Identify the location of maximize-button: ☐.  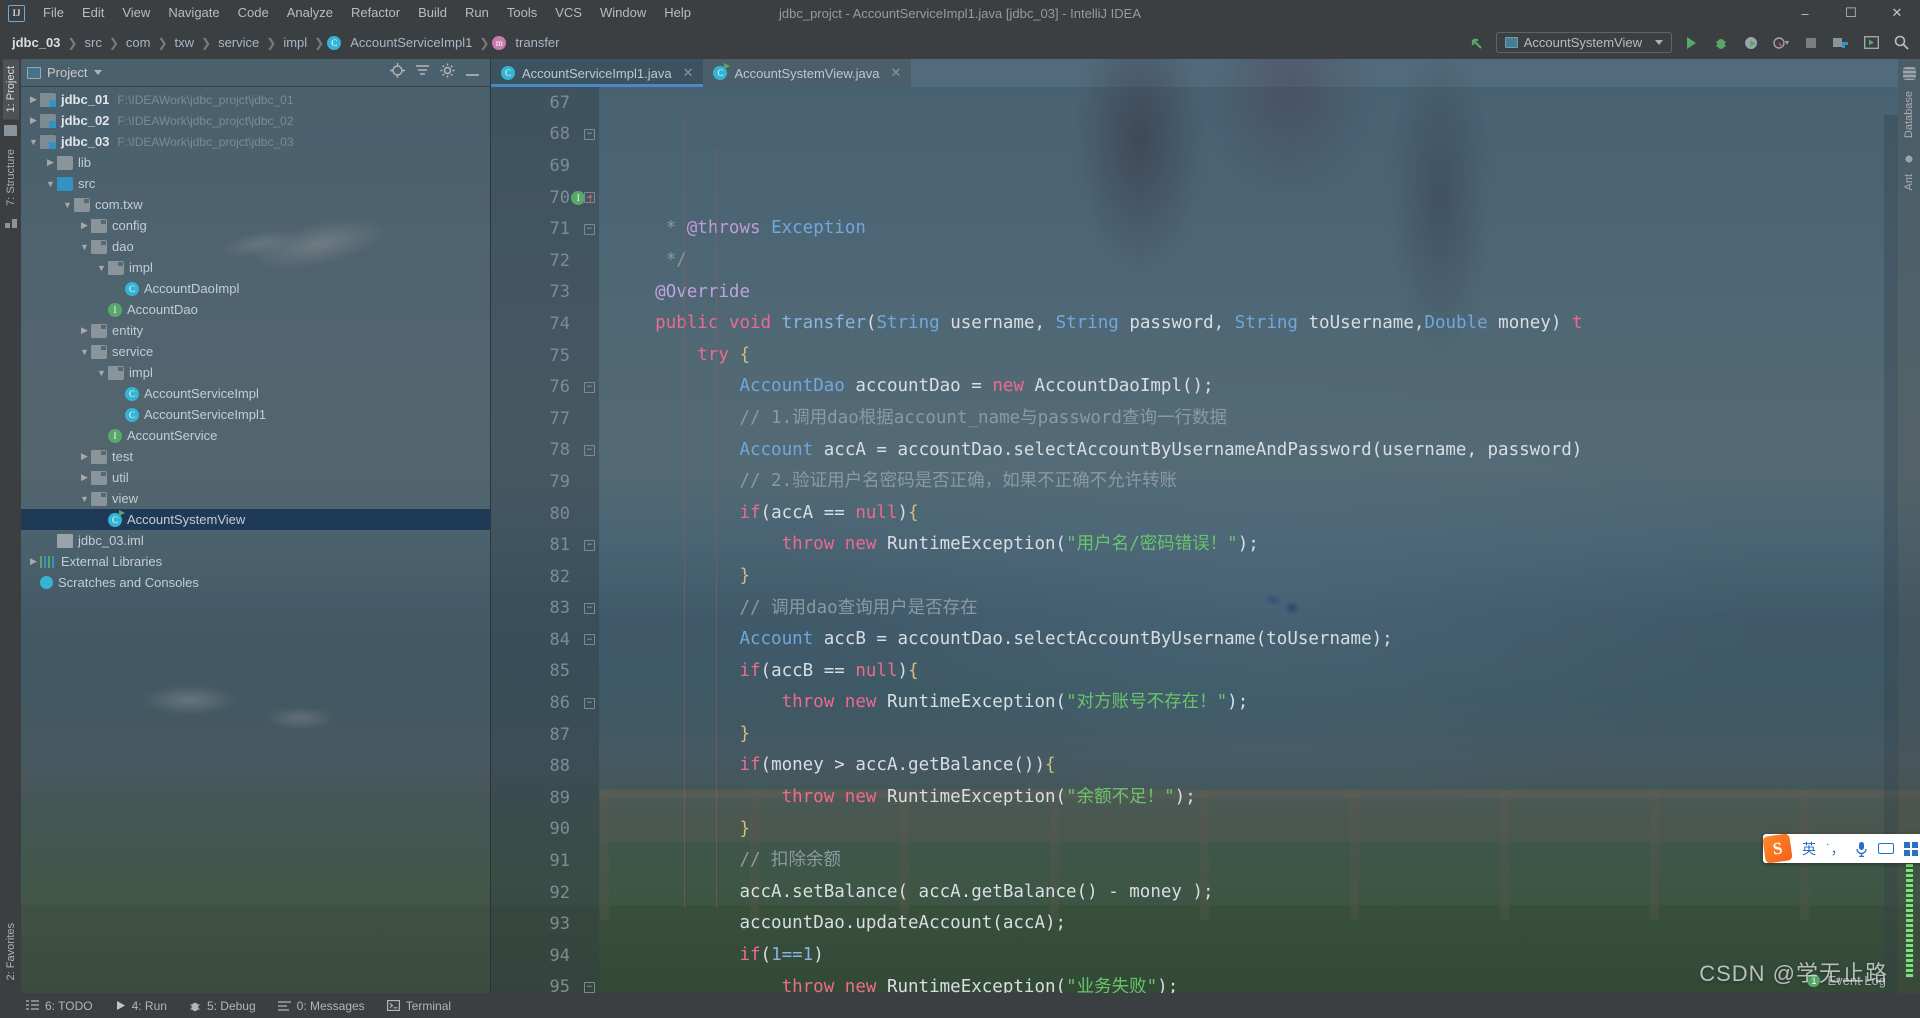
(1851, 13).